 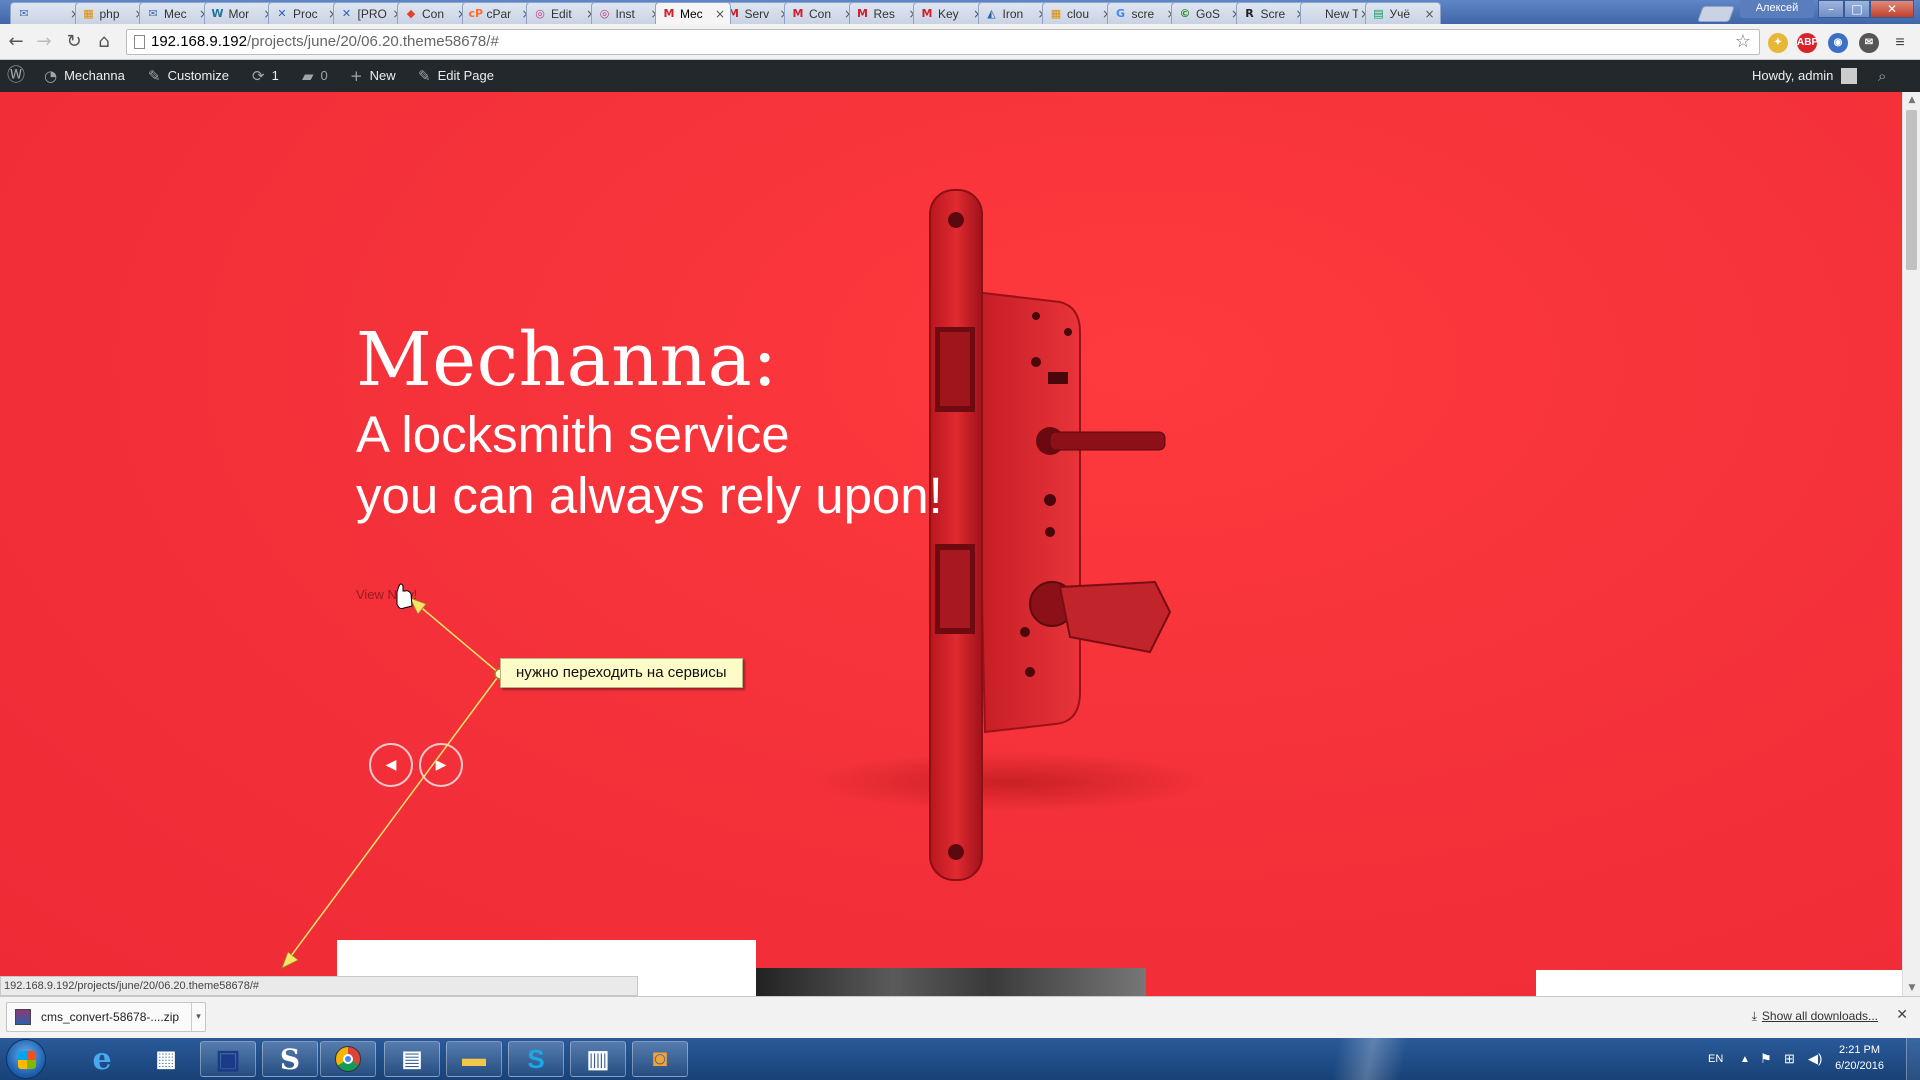 I want to click on admin-account: Howdy, admin, so click(x=1805, y=76).